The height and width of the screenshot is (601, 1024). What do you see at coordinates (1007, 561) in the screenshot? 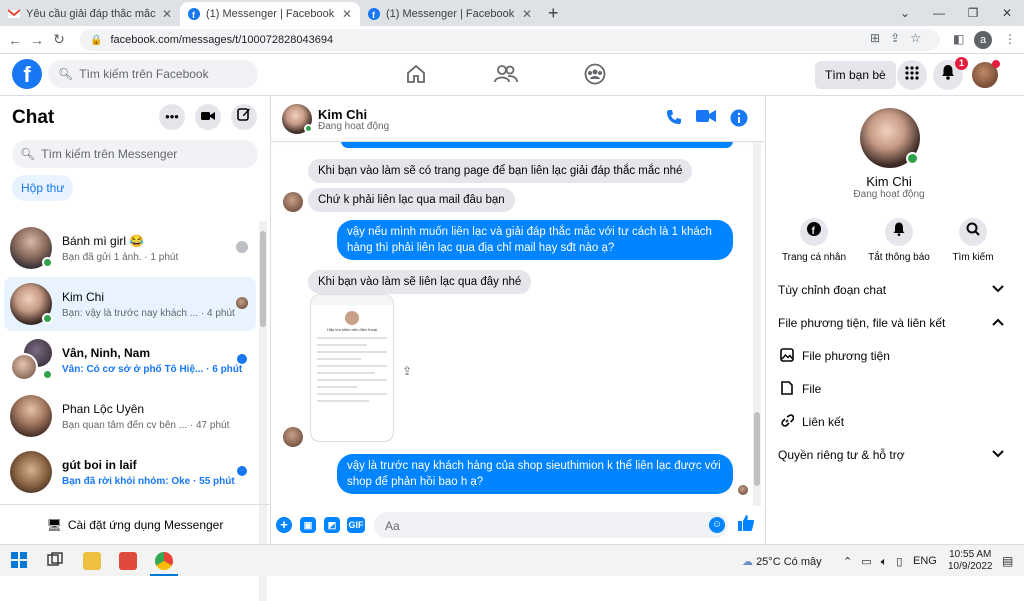
I see `notification-center-icon: ▤` at bounding box center [1007, 561].